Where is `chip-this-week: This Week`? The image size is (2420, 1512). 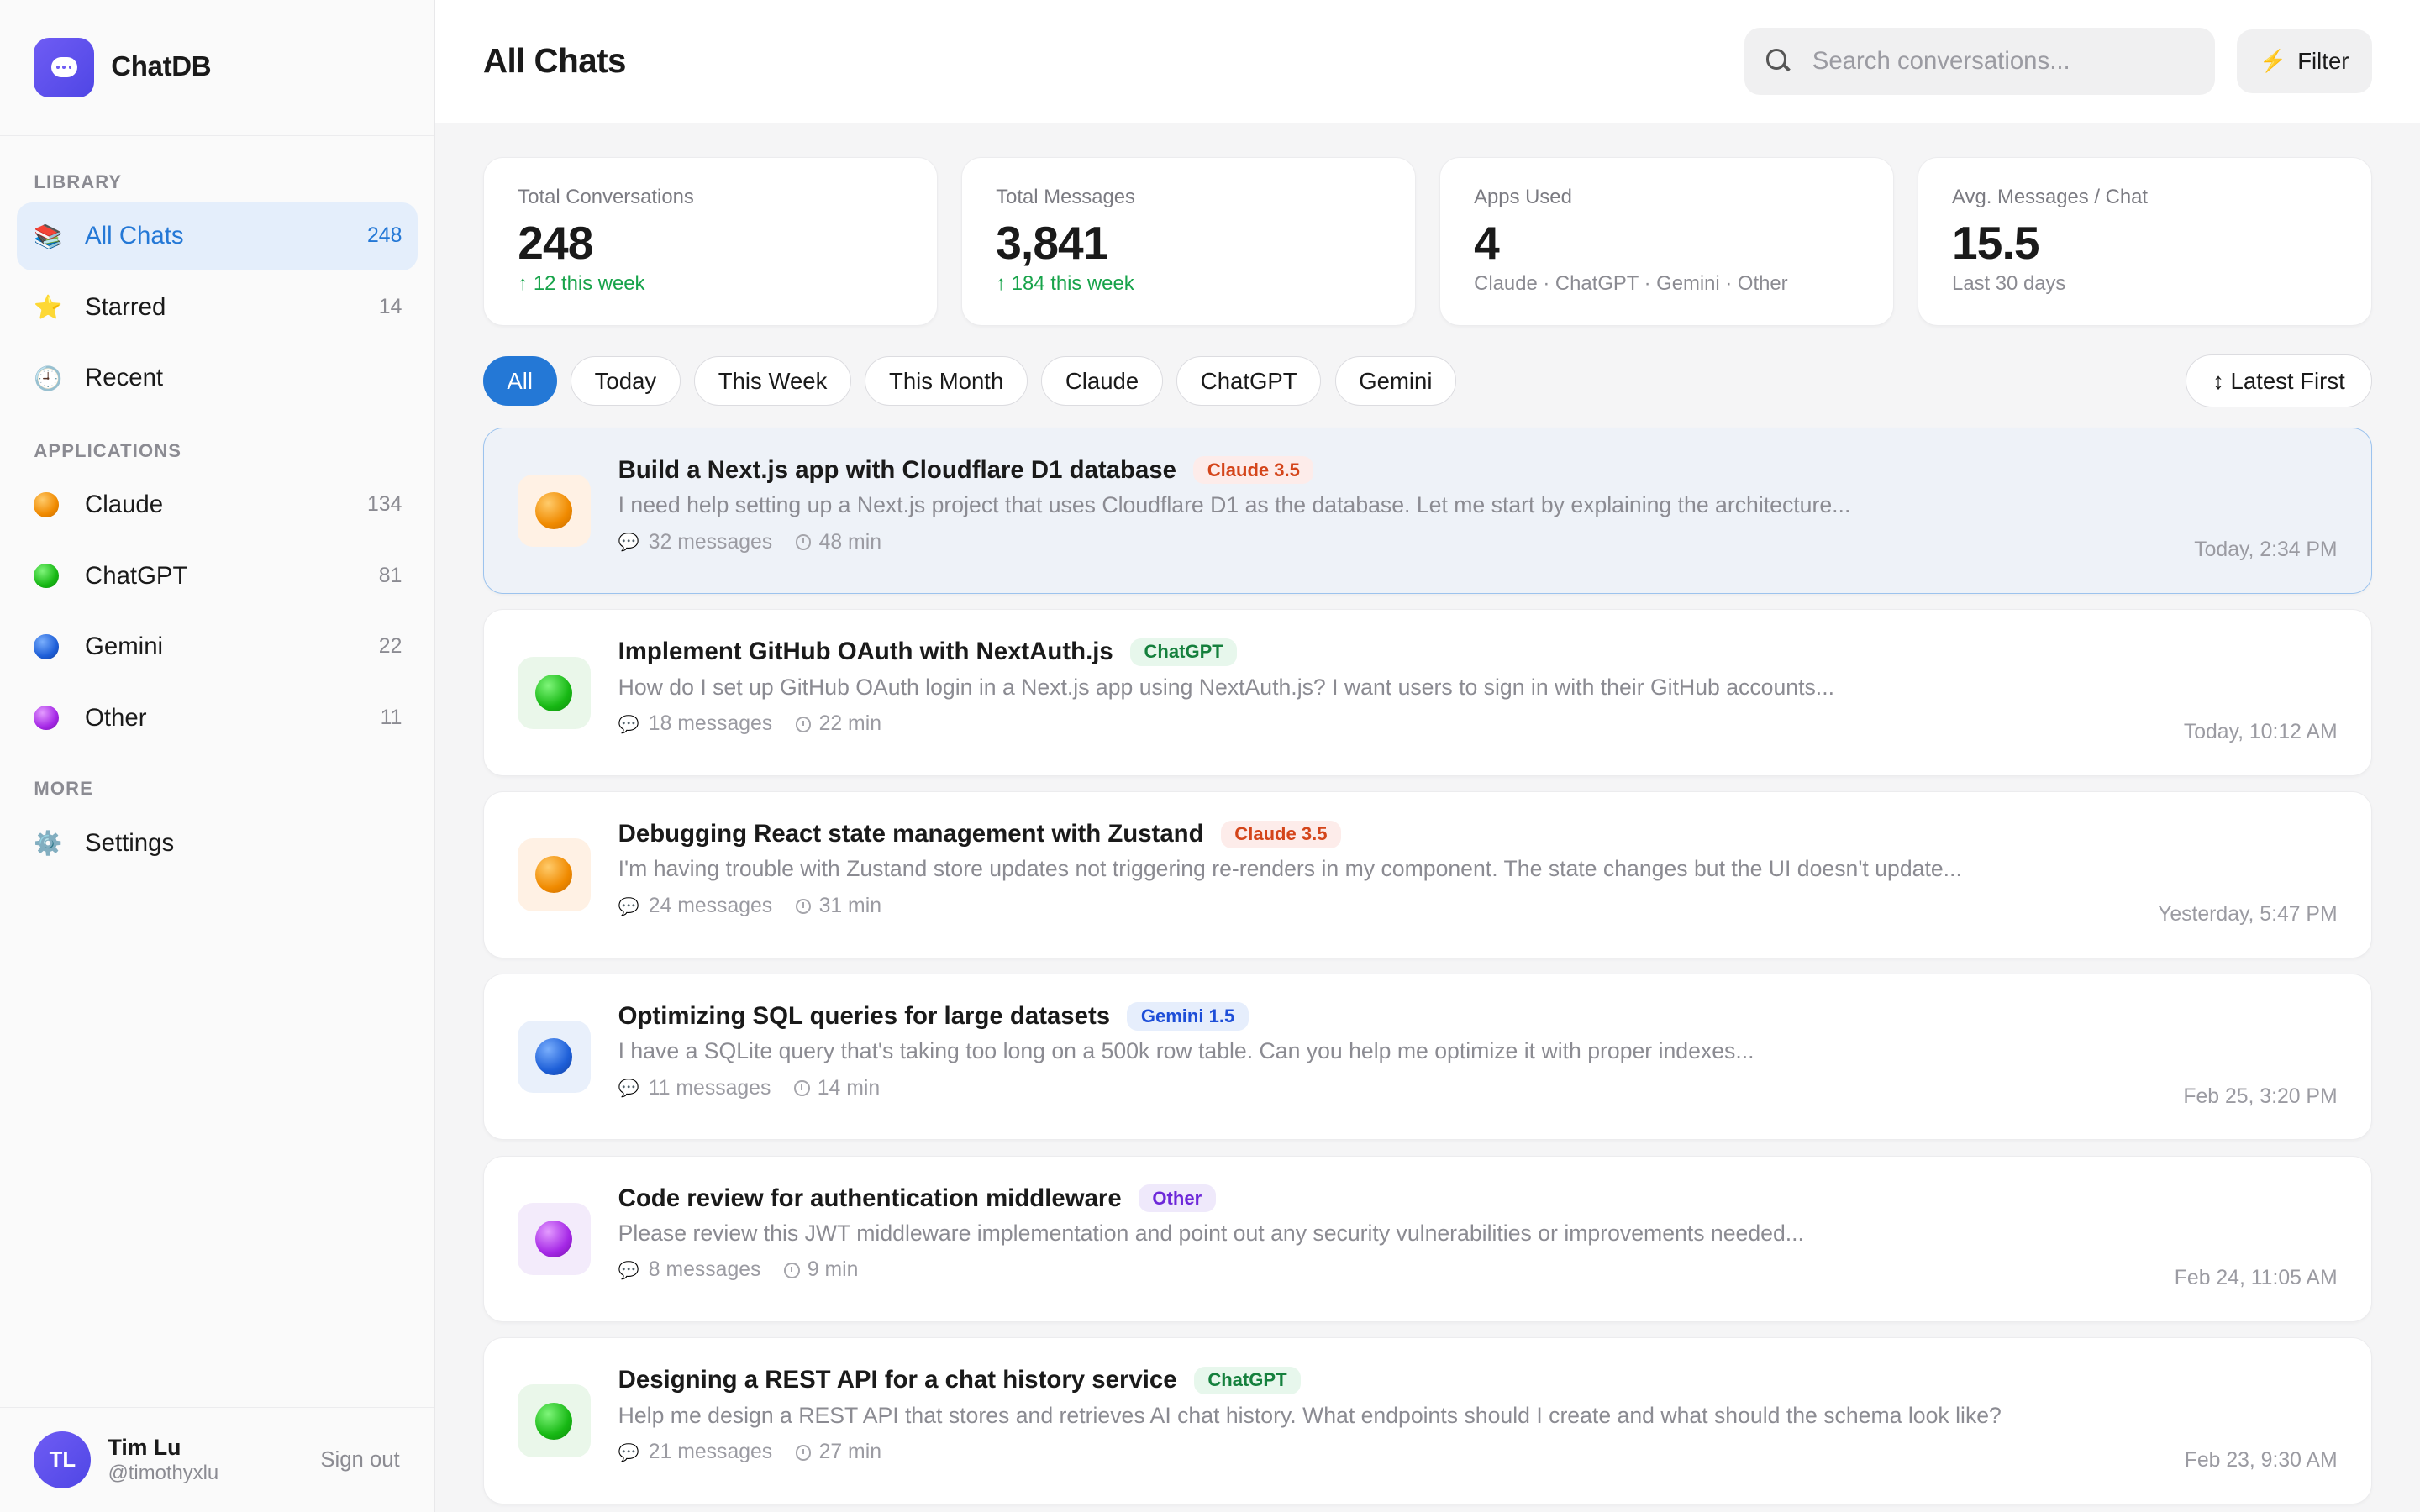 chip-this-week: This Week is located at coordinates (772, 381).